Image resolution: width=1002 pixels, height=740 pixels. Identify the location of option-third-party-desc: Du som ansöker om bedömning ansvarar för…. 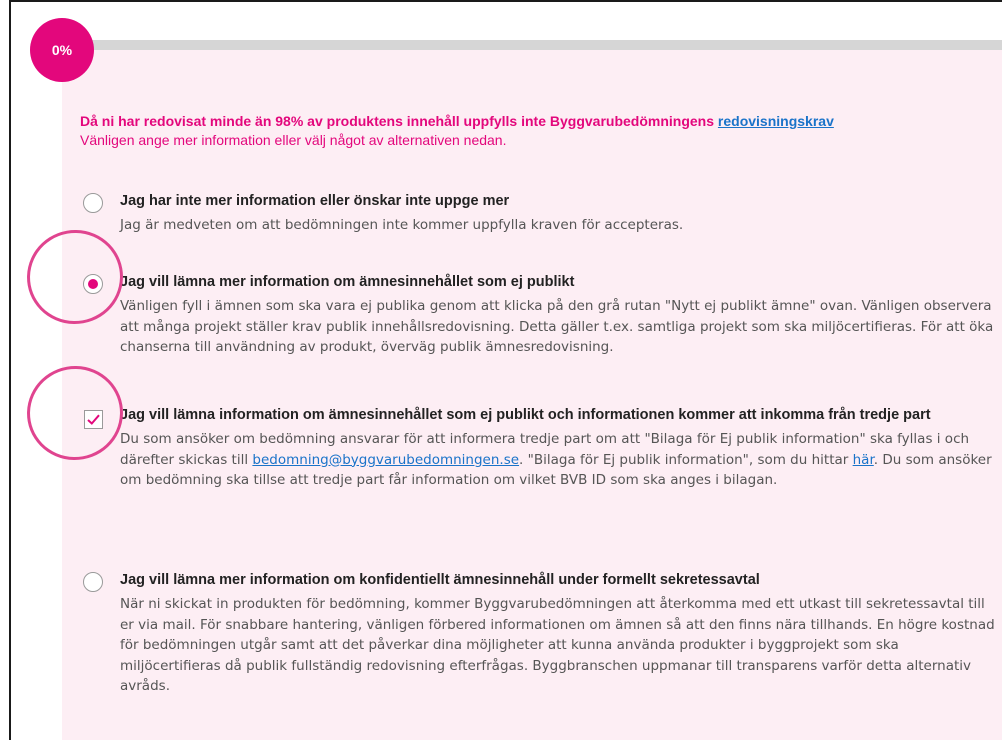
(557, 460).